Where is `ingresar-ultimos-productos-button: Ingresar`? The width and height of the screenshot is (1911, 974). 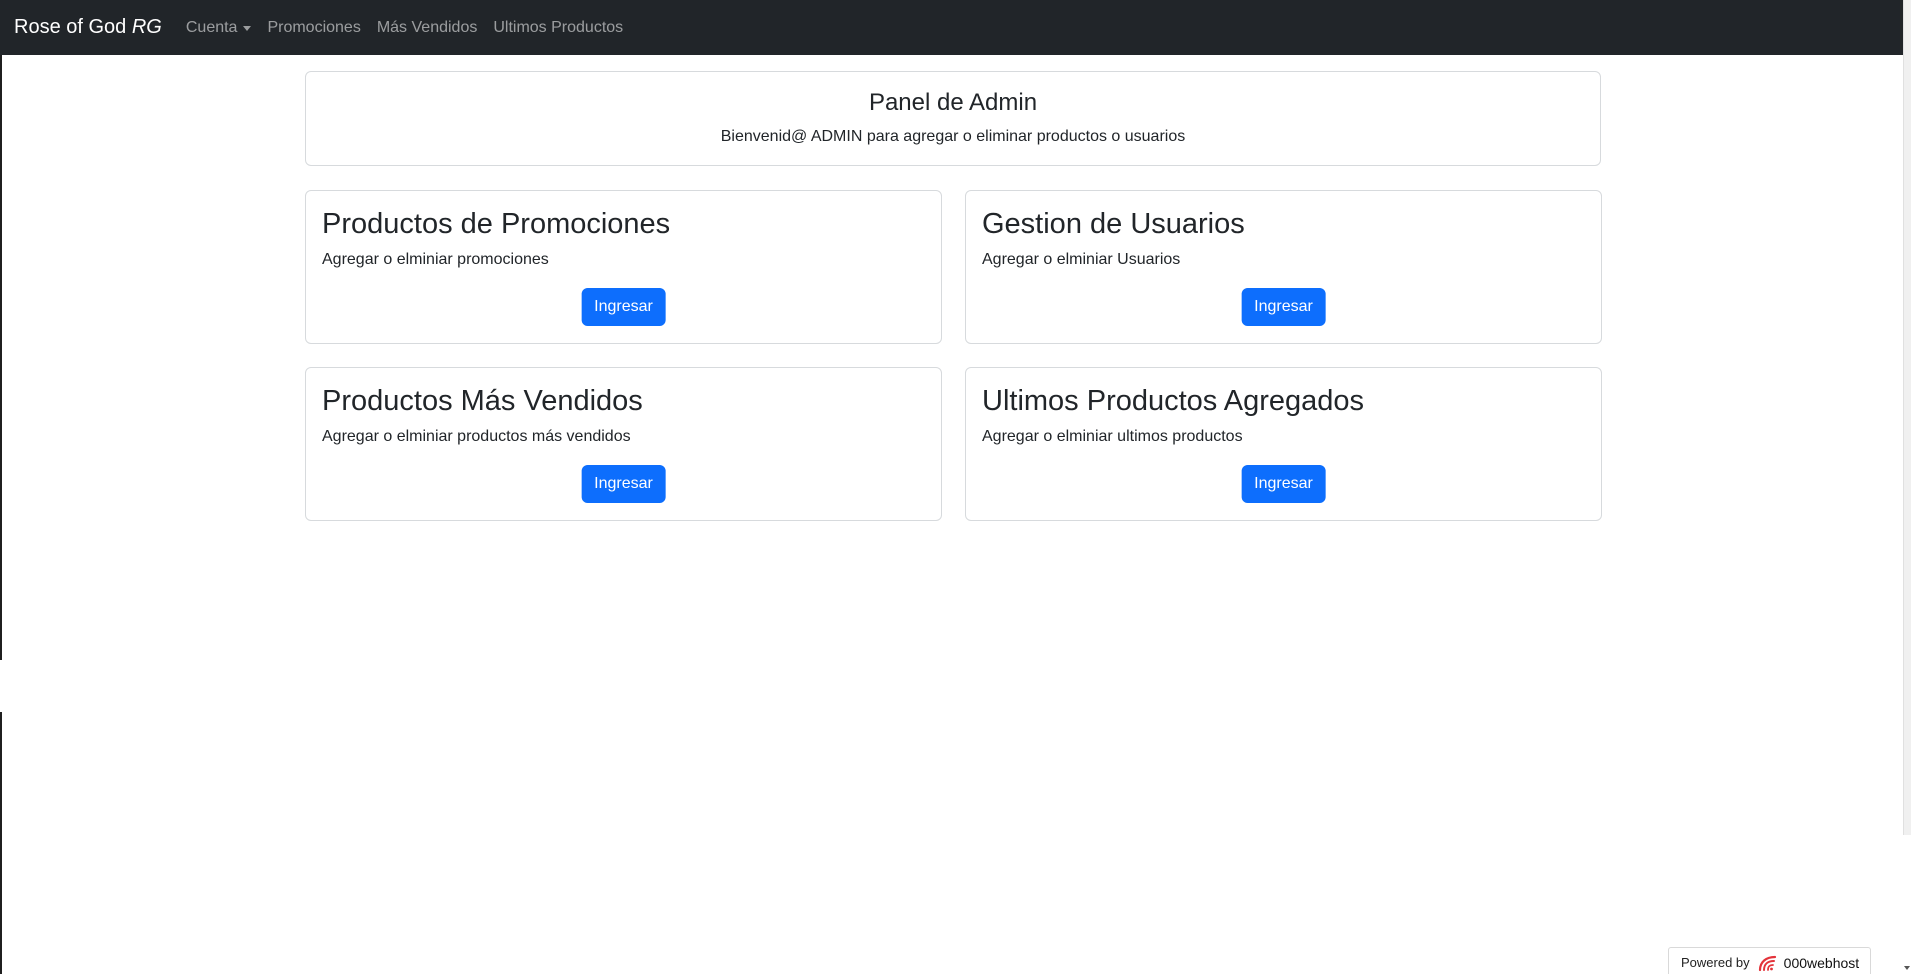 ingresar-ultimos-productos-button: Ingresar is located at coordinates (1283, 484).